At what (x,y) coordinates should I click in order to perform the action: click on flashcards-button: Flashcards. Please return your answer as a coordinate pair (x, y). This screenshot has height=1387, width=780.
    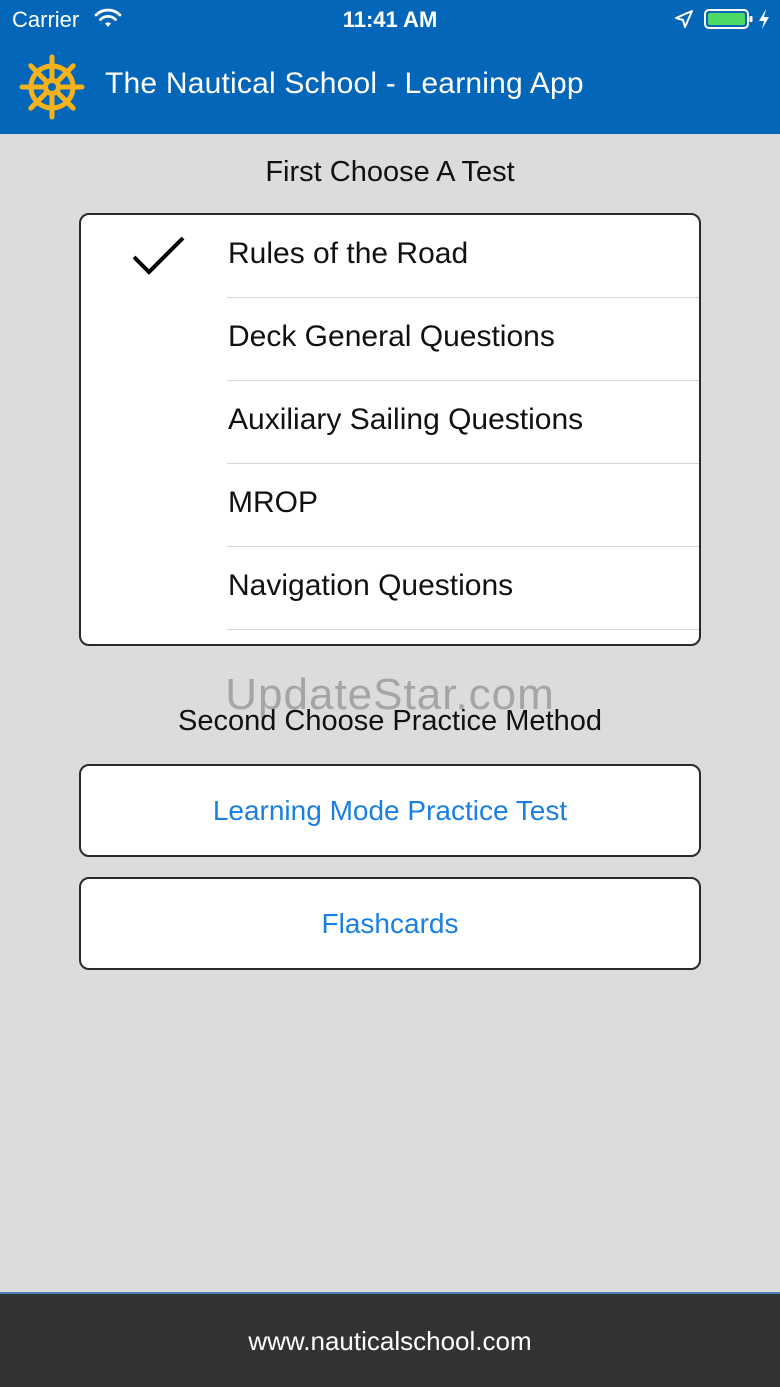
    Looking at the image, I should click on (390, 923).